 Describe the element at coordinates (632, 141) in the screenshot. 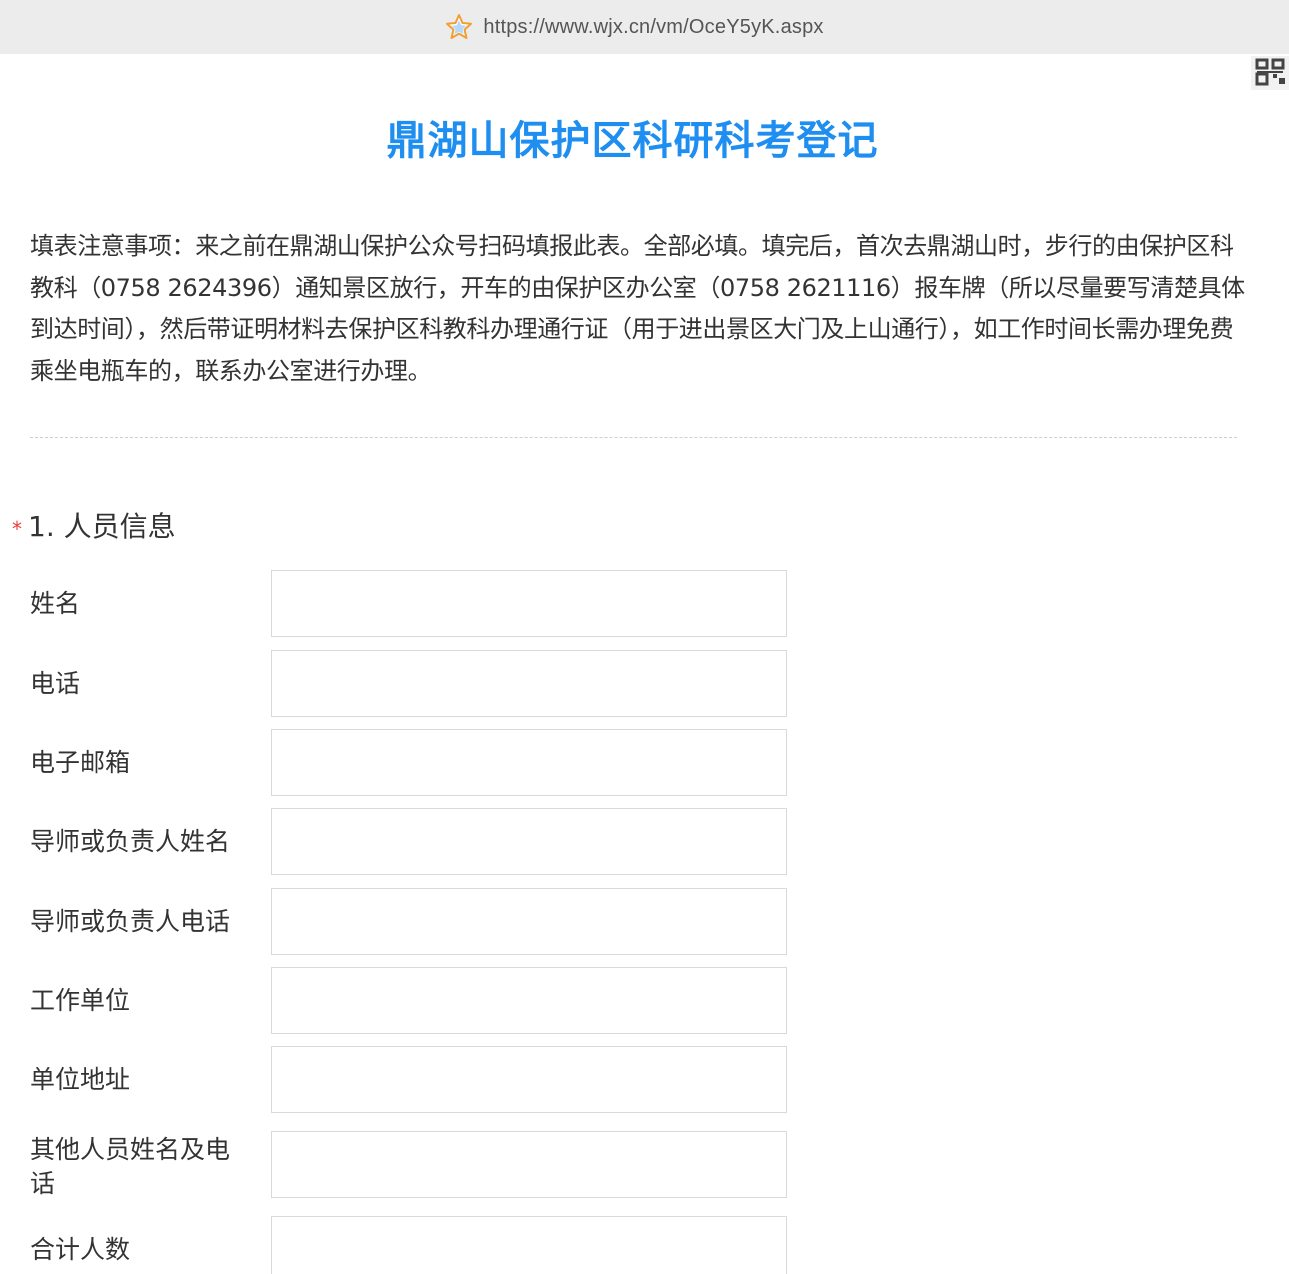

I see `survey-title: 鼎湖山保护区科研科考登记` at that location.